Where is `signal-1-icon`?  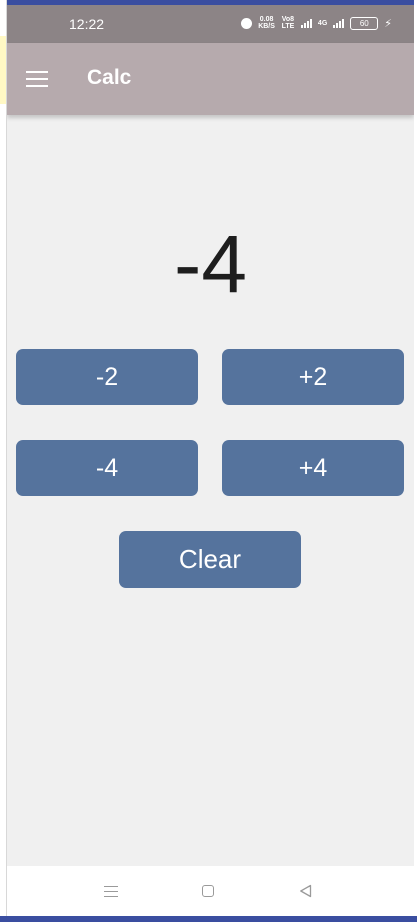
signal-1-icon is located at coordinates (306, 23).